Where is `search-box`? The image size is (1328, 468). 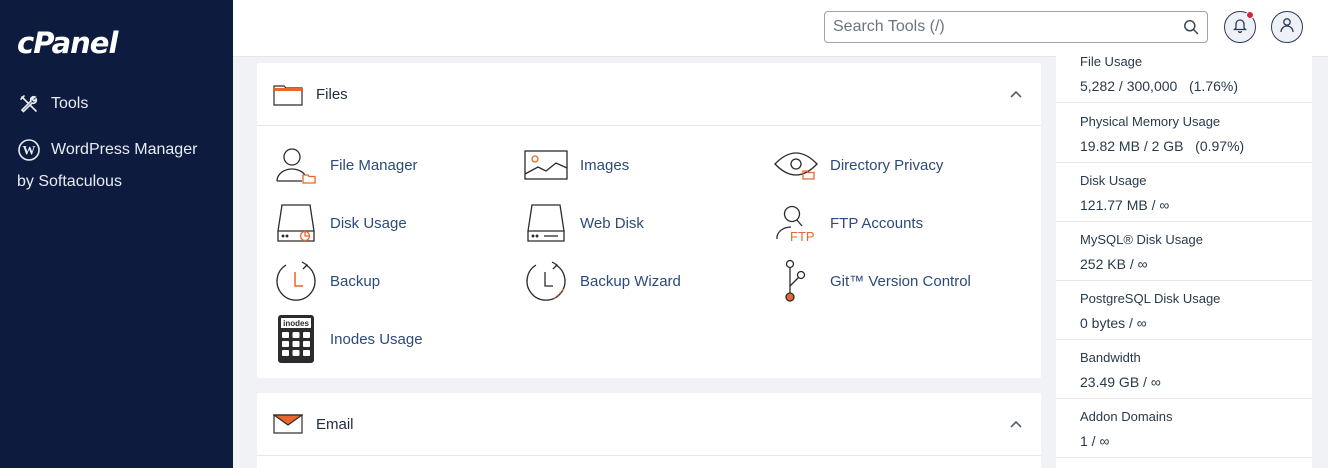
search-box is located at coordinates (1016, 27).